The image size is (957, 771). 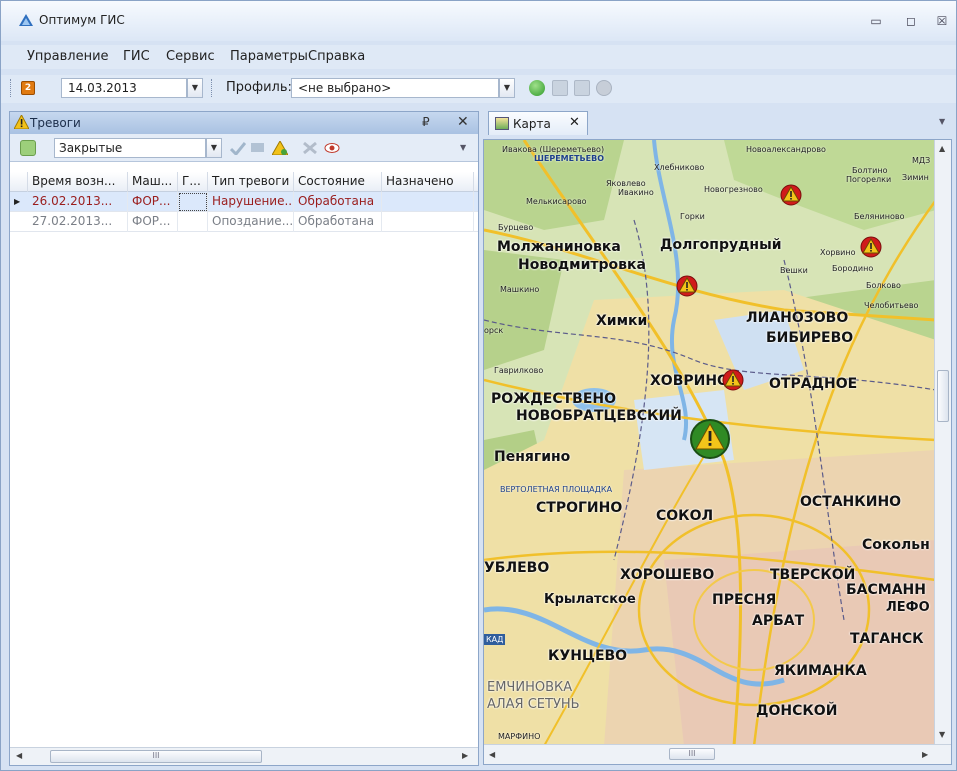 I want to click on map-label: АРБАТ, so click(x=778, y=621).